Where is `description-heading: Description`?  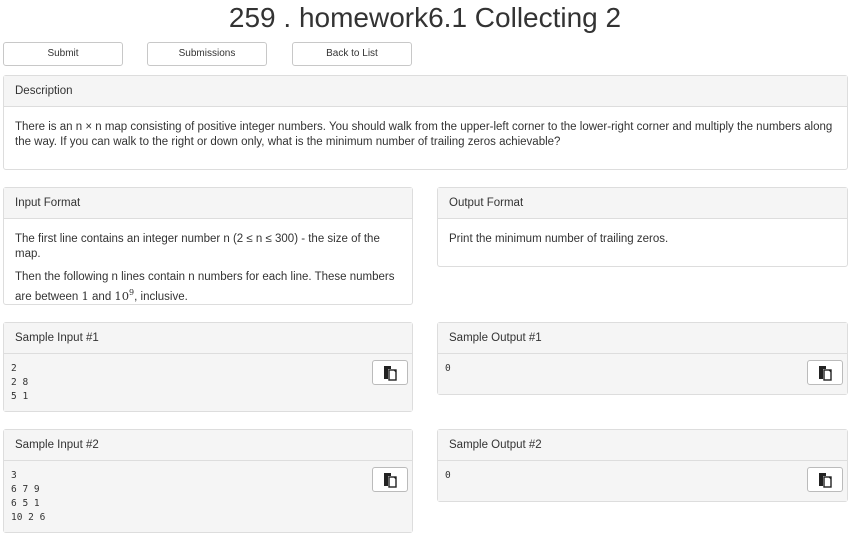 description-heading: Description is located at coordinates (425, 91).